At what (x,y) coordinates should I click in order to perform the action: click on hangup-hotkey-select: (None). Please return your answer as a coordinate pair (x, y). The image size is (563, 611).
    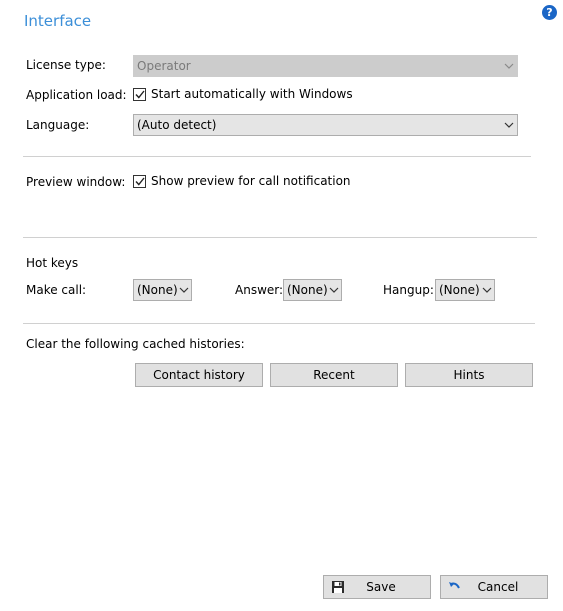
    Looking at the image, I should click on (465, 290).